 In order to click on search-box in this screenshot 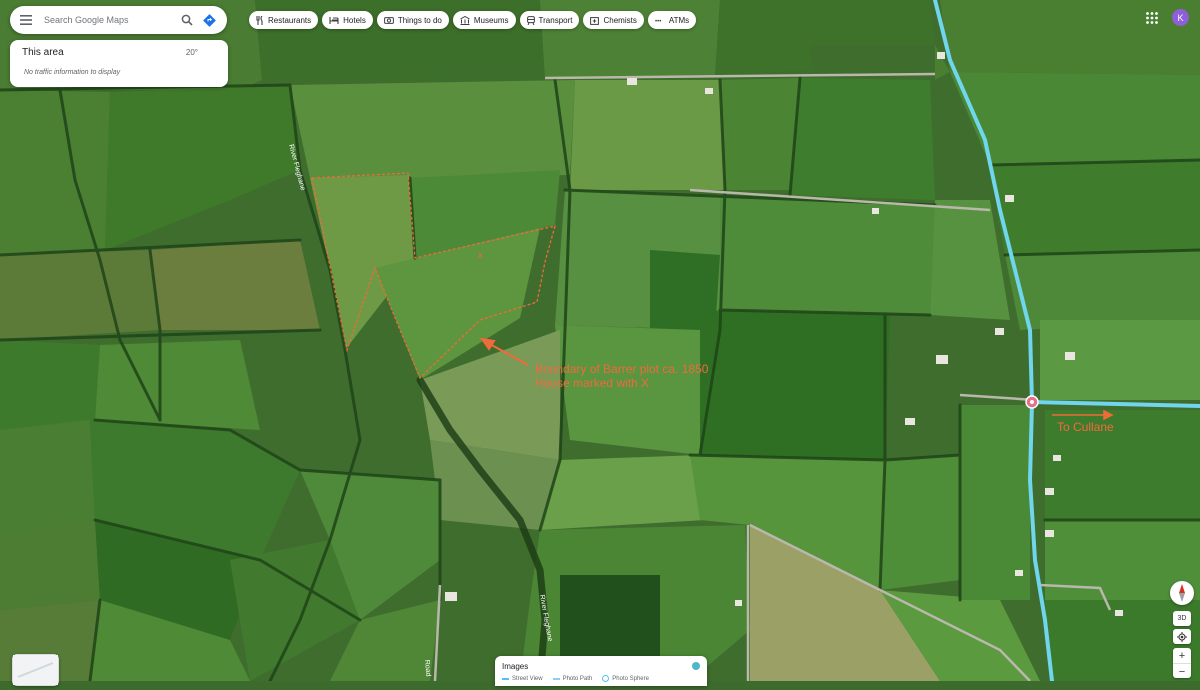, I will do `click(118, 20)`.